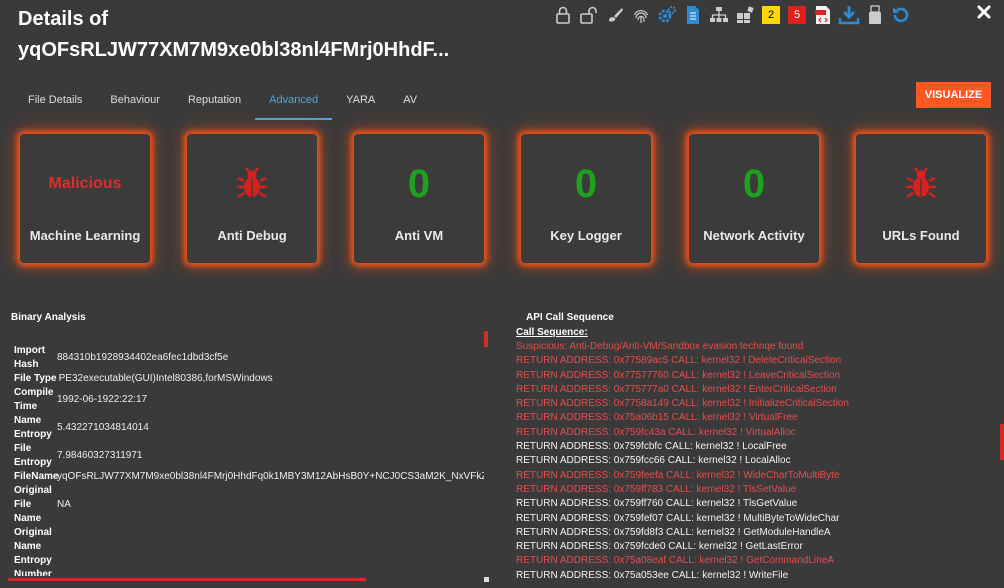 The image size is (1004, 588). Describe the element at coordinates (552, 332) in the screenshot. I see `call-sequence-heading: Call Sequence:` at that location.